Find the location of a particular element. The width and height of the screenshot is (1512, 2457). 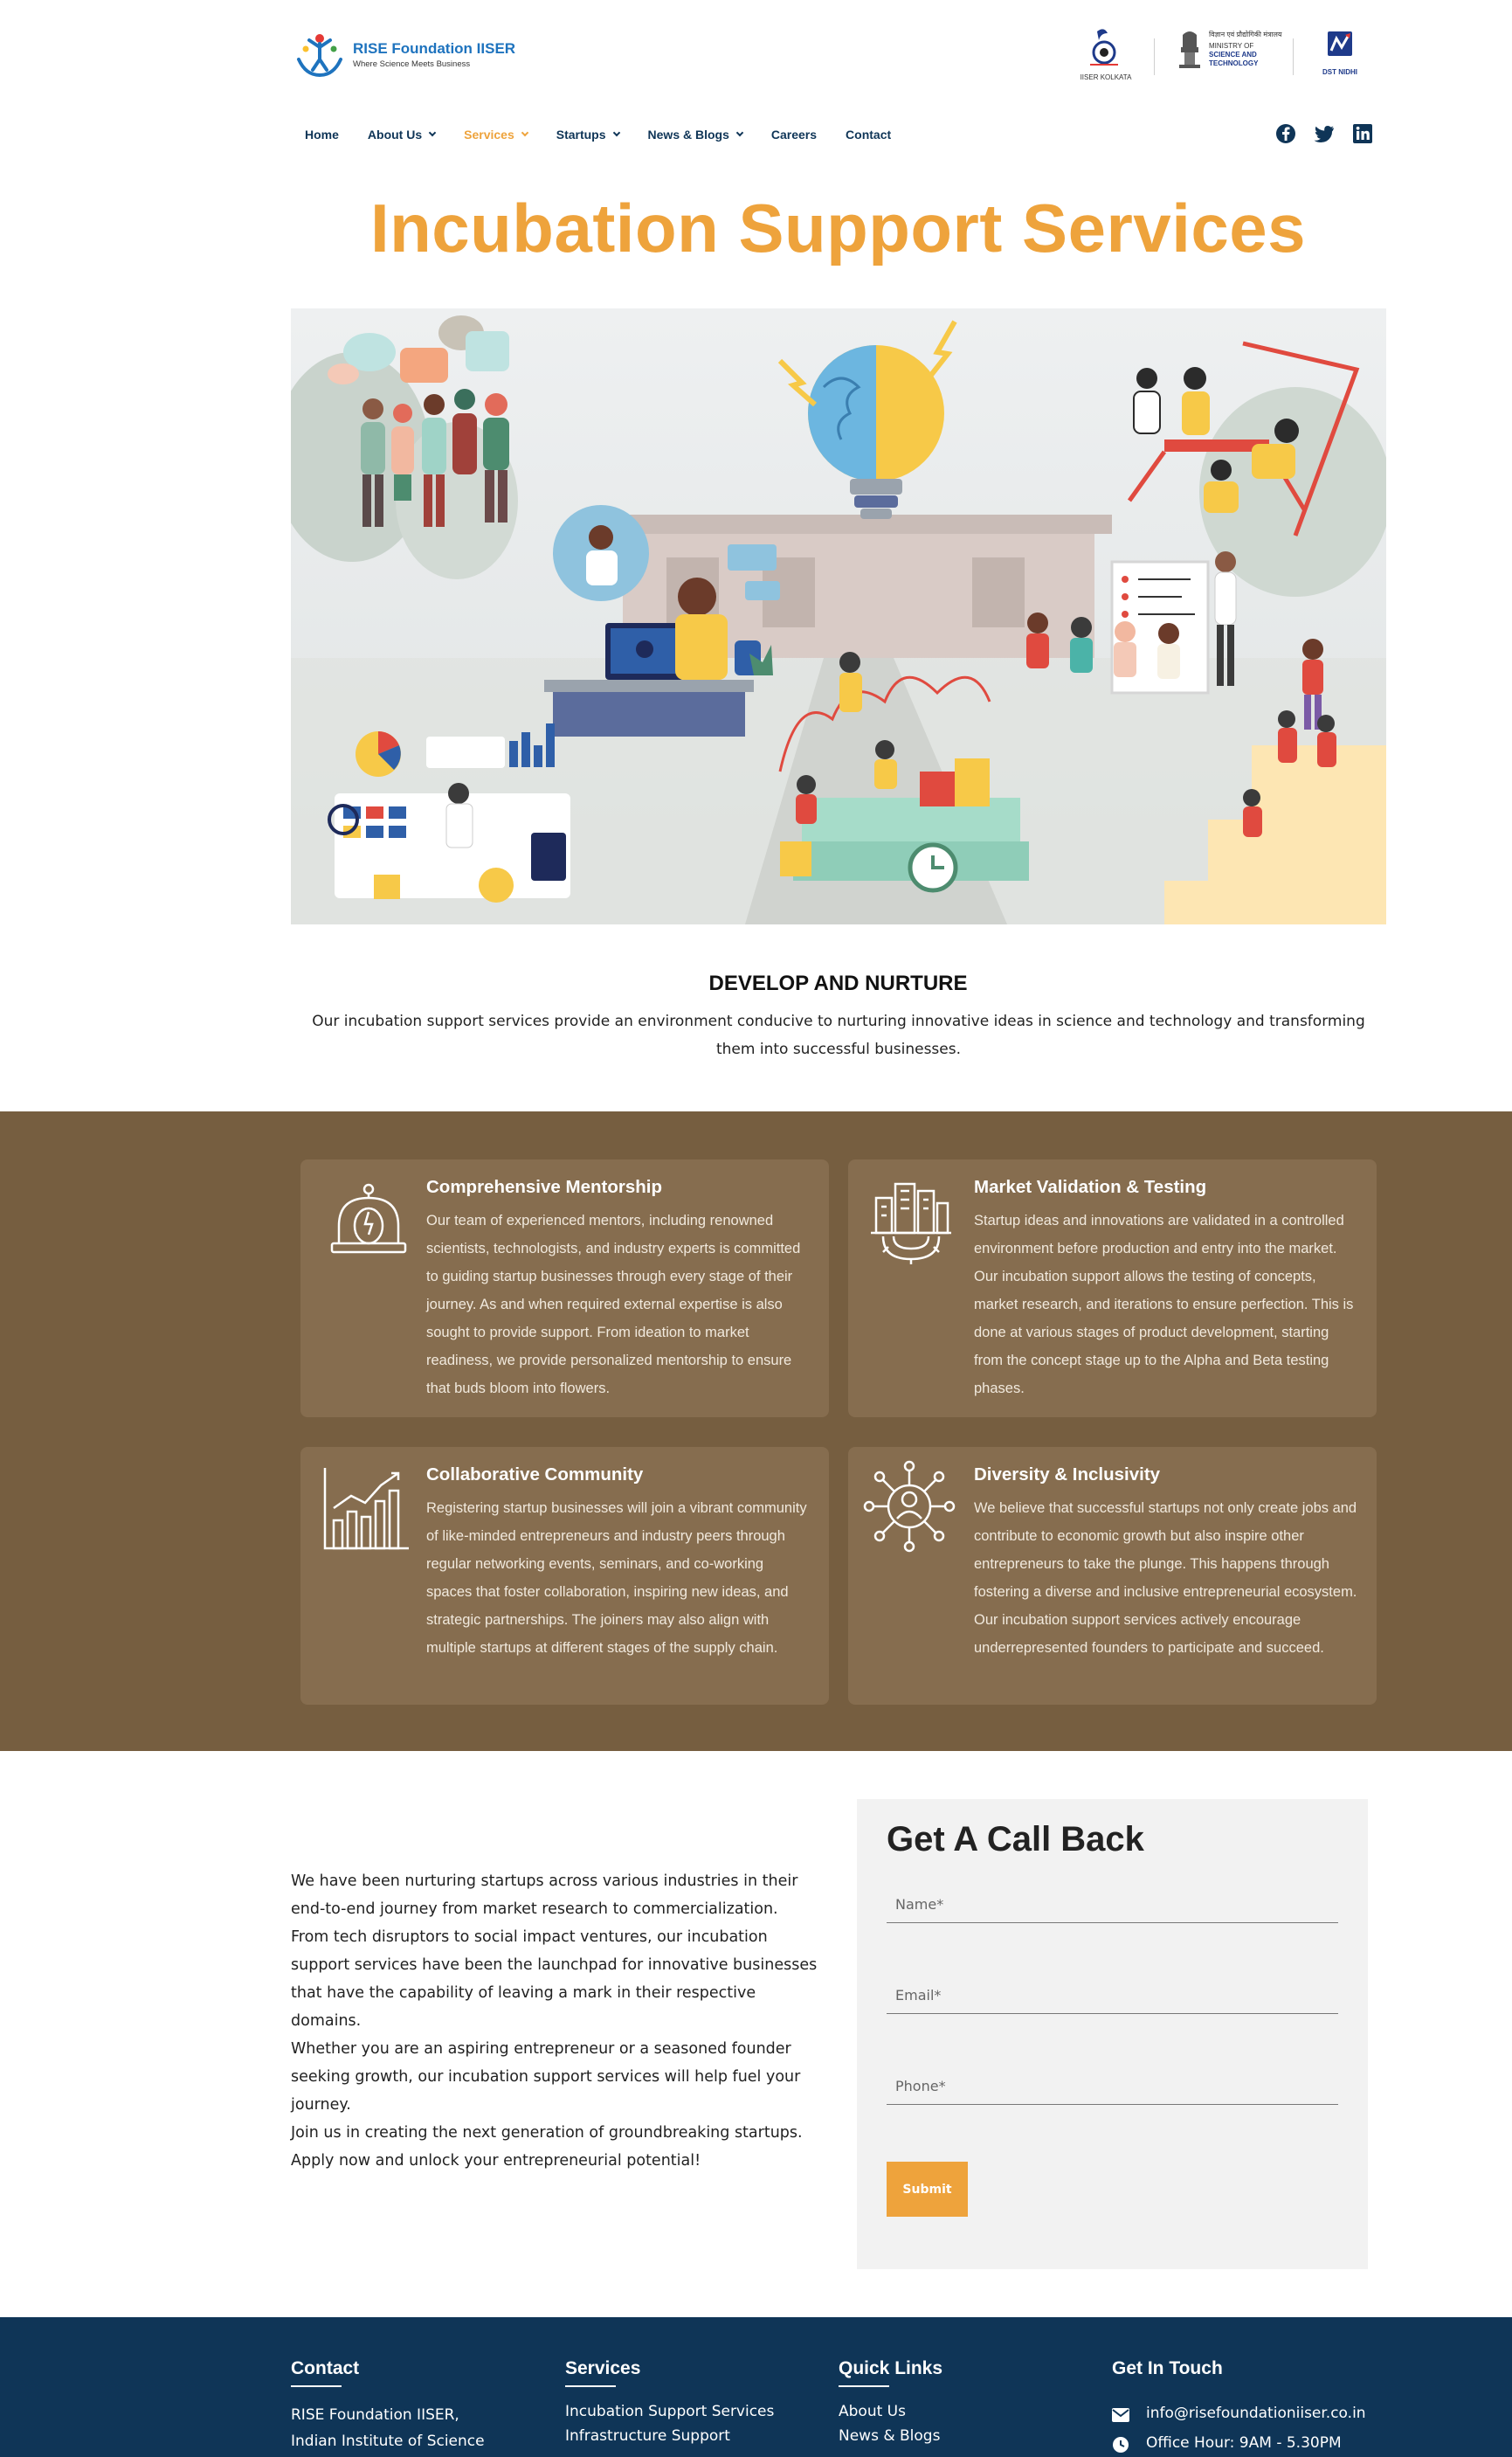

nav-careers-label: Careers is located at coordinates (794, 135).